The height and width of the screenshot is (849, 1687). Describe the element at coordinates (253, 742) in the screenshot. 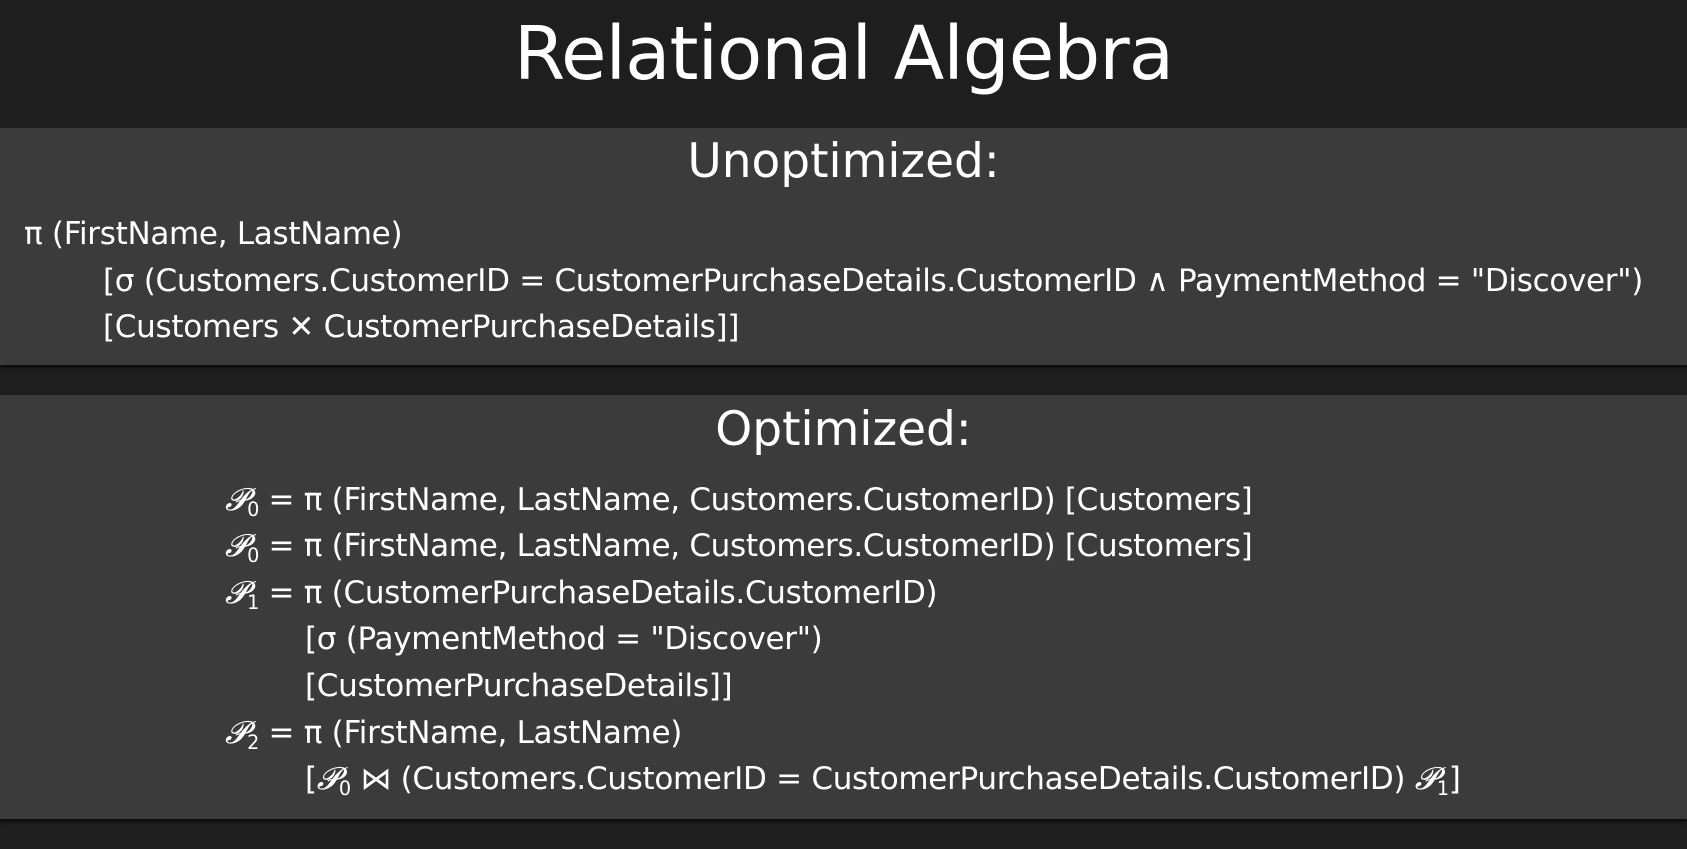

I see `relation-subscript: 2` at that location.